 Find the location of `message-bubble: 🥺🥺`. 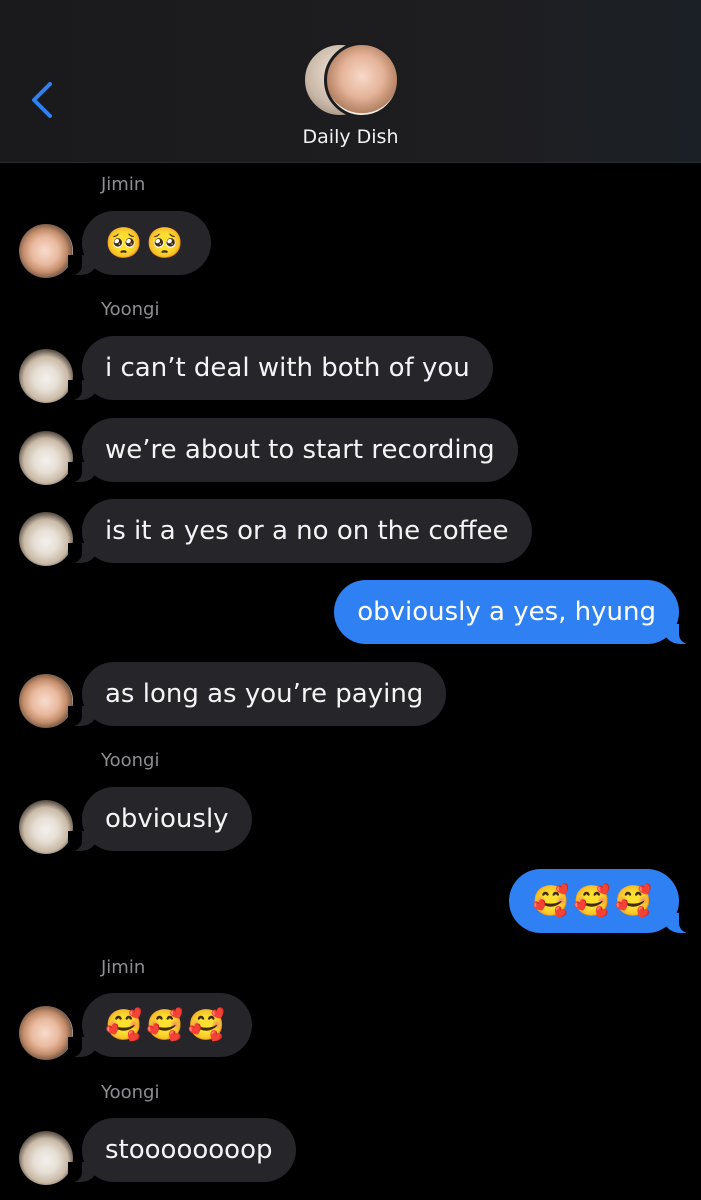

message-bubble: 🥺🥺 is located at coordinates (139, 243).